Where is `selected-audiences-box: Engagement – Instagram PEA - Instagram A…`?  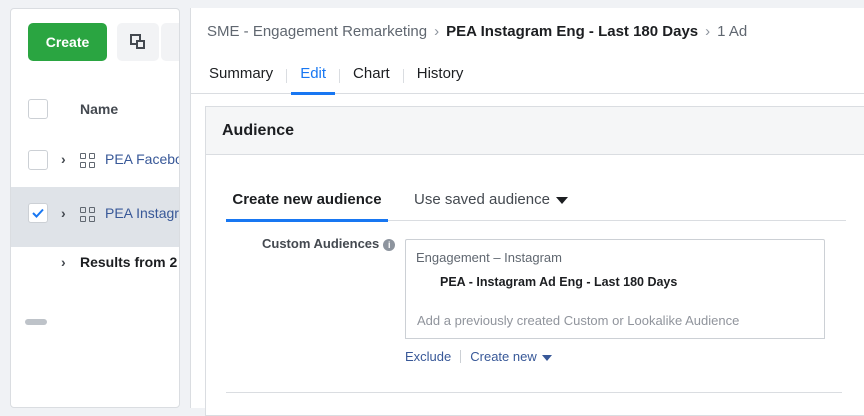
selected-audiences-box: Engagement – Instagram PEA - Instagram A… is located at coordinates (615, 271).